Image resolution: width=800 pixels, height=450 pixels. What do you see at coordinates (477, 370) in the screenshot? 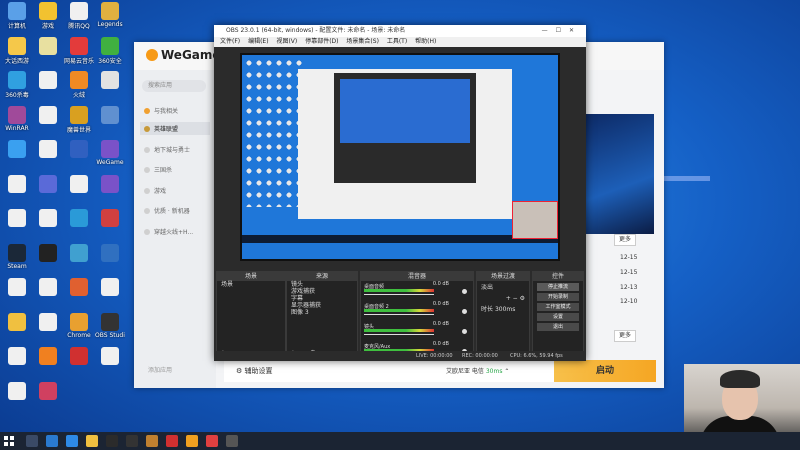
I see `server-select: 艾欧尼亚 电信 30ms ⌃` at bounding box center [477, 370].